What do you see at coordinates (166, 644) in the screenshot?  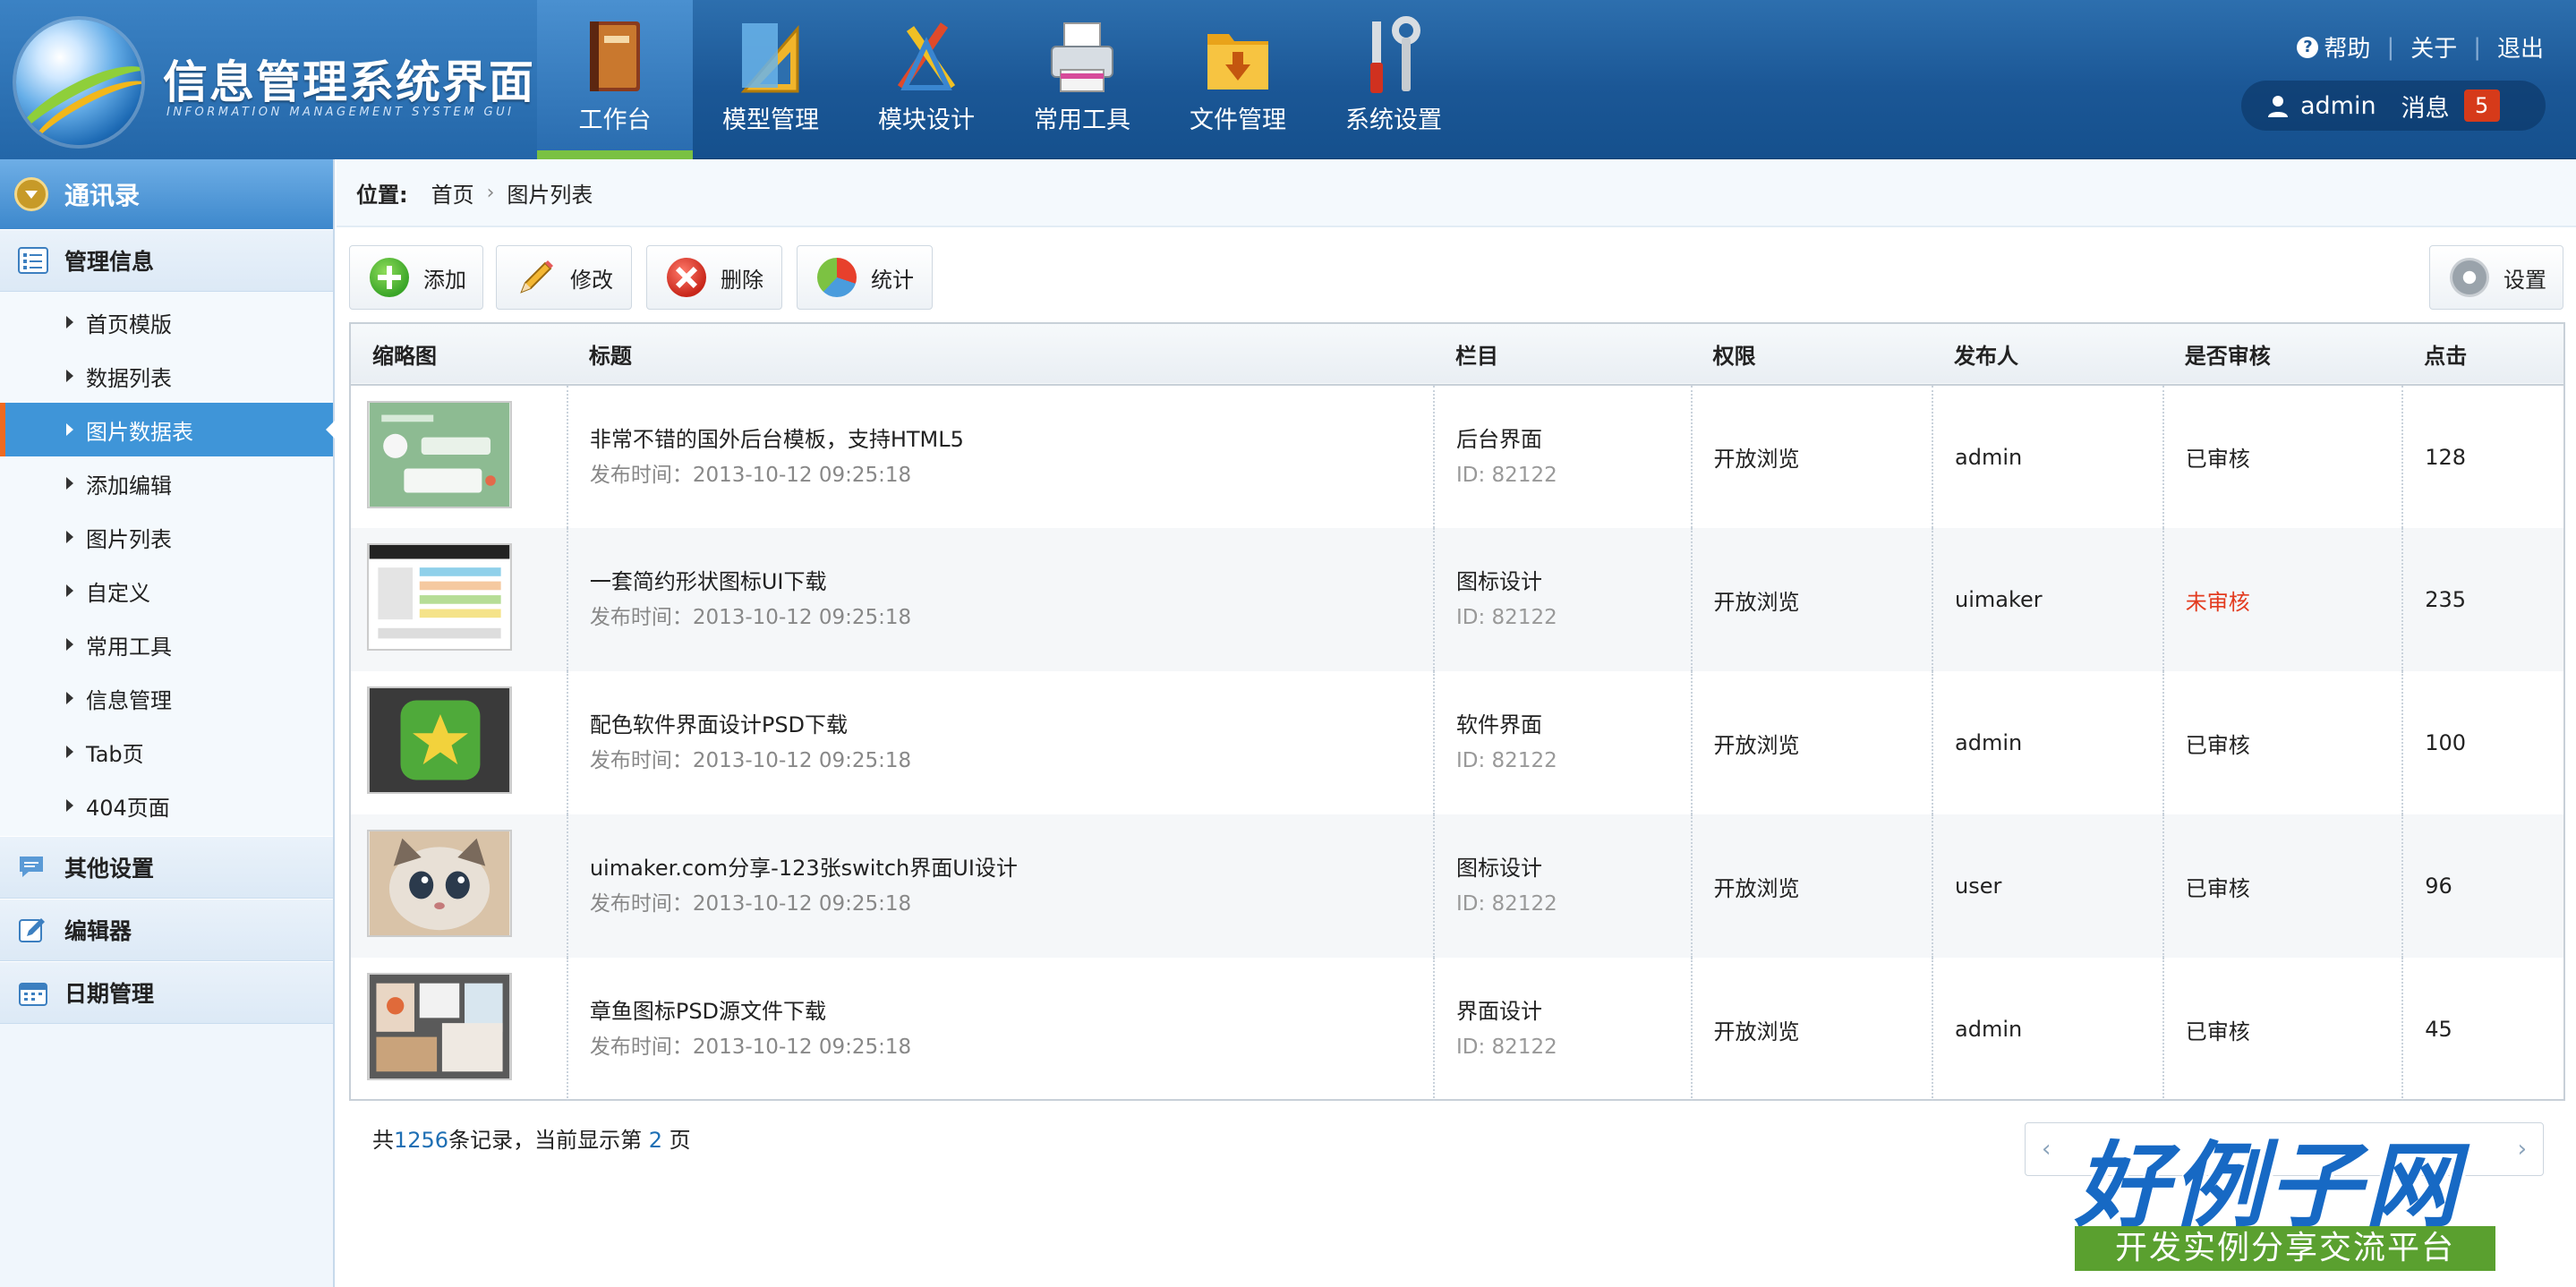 I see `sidebar-item-common-tools: 常用工具` at bounding box center [166, 644].